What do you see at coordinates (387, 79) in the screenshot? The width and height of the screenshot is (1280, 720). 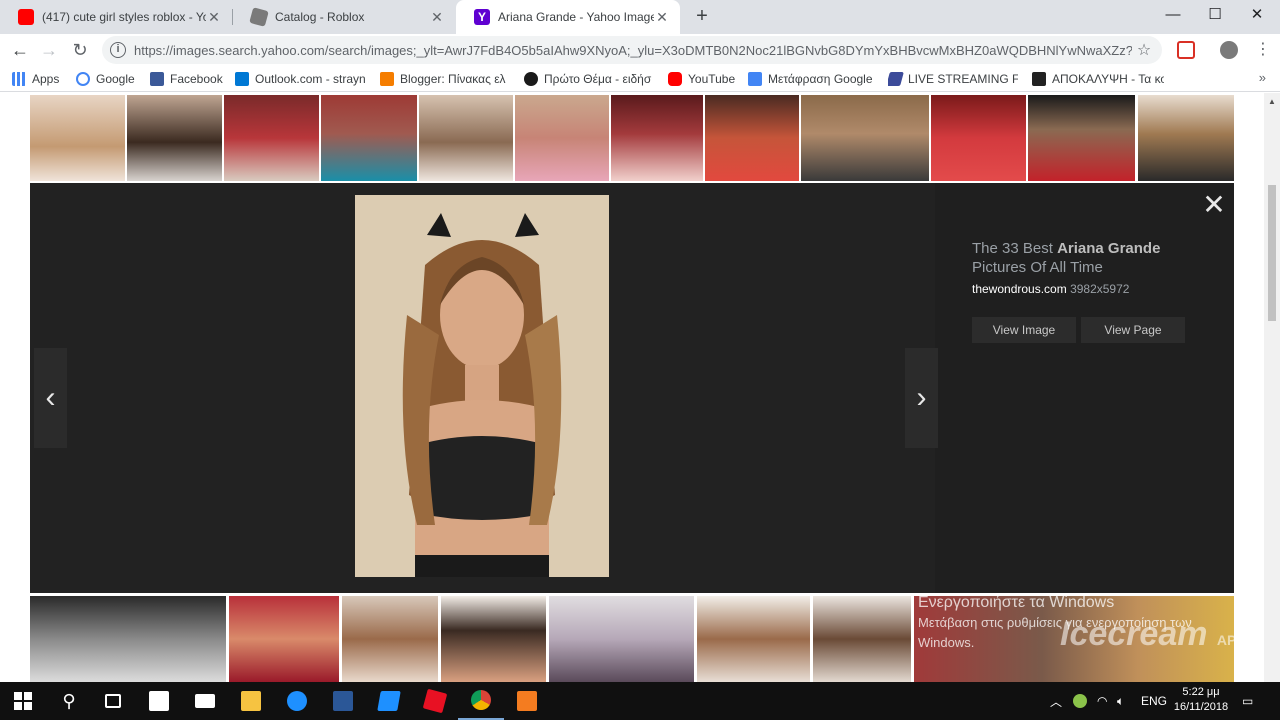 I see `blogger-icon` at bounding box center [387, 79].